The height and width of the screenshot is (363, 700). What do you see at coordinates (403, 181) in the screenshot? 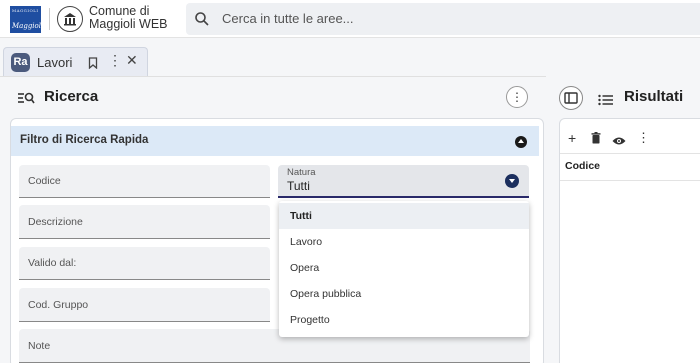
I see `natura-select: Natura Tutti` at bounding box center [403, 181].